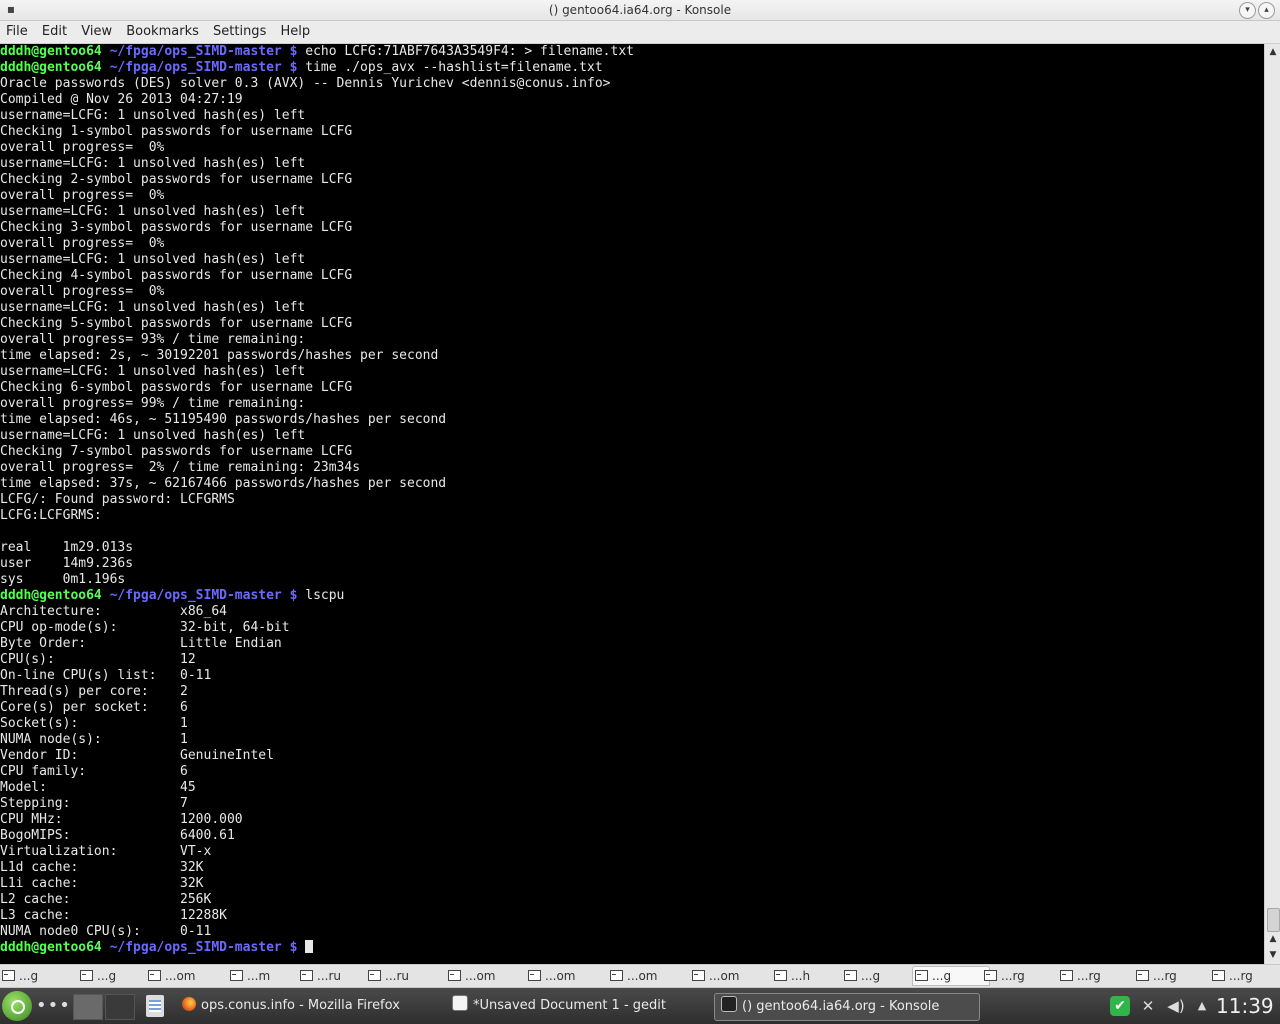 The image size is (1280, 1024). I want to click on terminal-line: Stepping: 7, so click(94, 803).